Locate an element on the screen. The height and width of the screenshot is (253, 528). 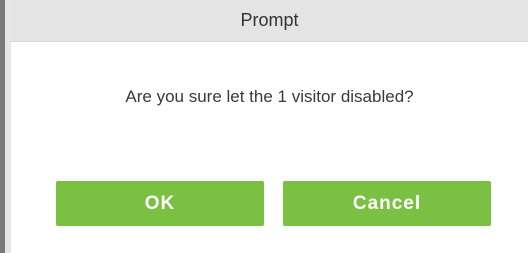
dialog-title: Prompt is located at coordinates (269, 20).